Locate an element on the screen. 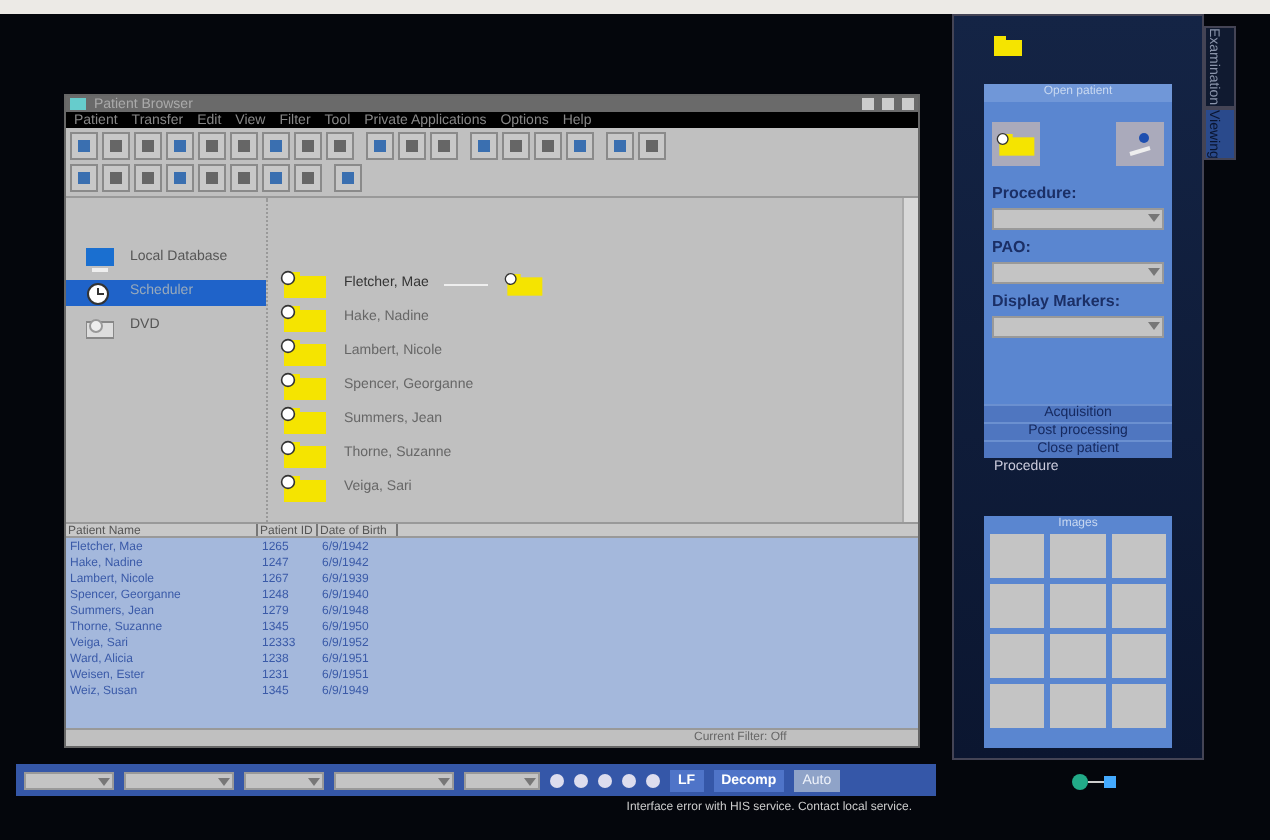 This screenshot has height=840, width=1270. patient-icon is located at coordinates (1140, 144).